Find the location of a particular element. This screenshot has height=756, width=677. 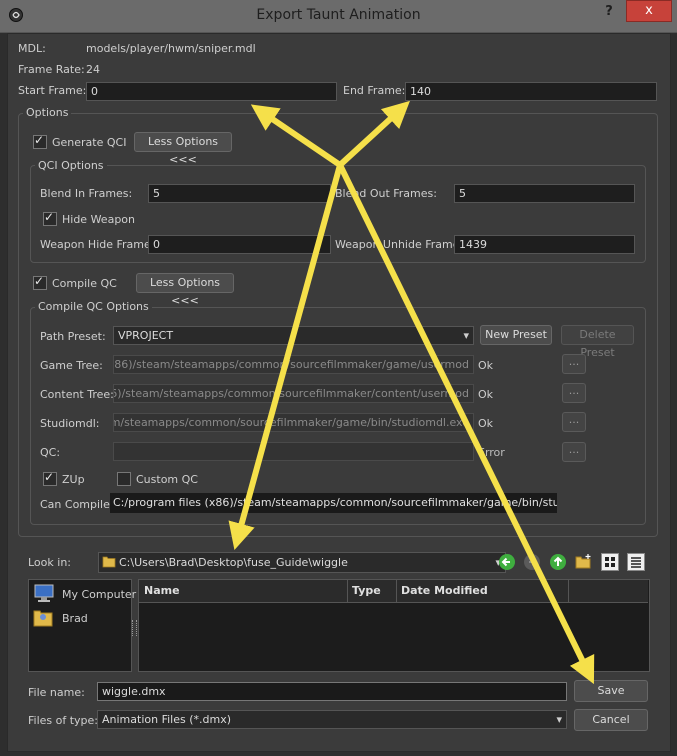

compile-qc-checkbox is located at coordinates (40, 282).